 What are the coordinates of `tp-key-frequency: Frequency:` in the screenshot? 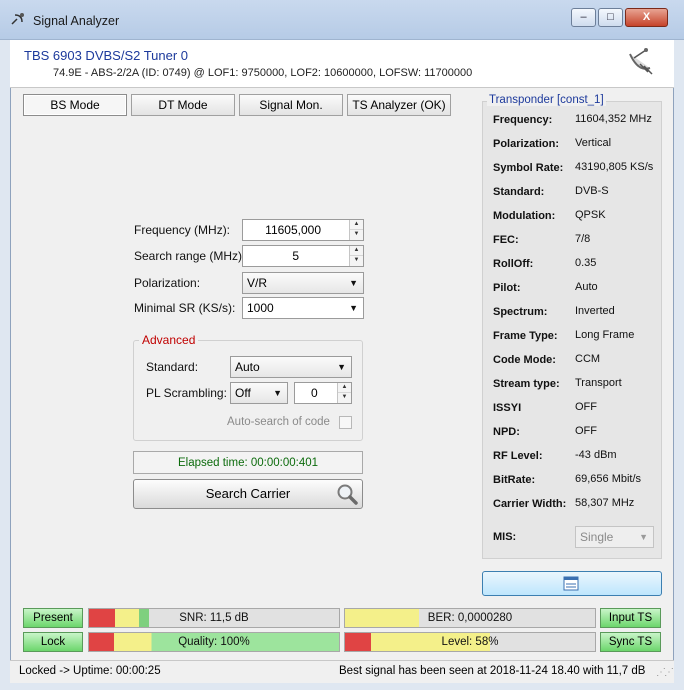 It's located at (523, 120).